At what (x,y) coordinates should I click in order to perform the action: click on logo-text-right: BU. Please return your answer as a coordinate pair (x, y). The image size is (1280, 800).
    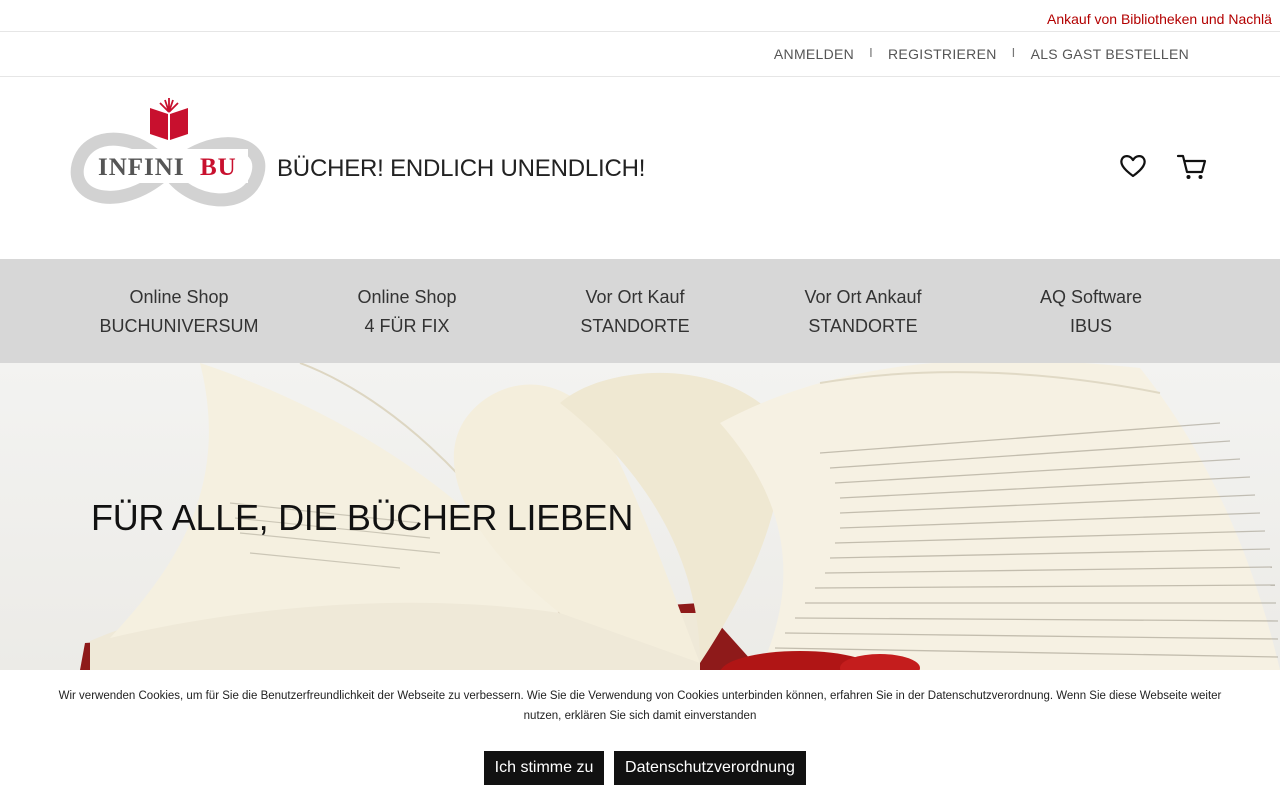
    Looking at the image, I should click on (218, 167).